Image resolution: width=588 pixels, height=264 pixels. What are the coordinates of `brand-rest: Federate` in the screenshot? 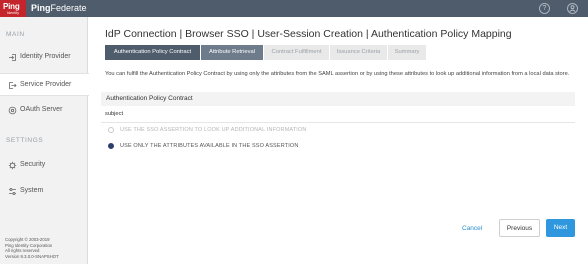 It's located at (68, 8).